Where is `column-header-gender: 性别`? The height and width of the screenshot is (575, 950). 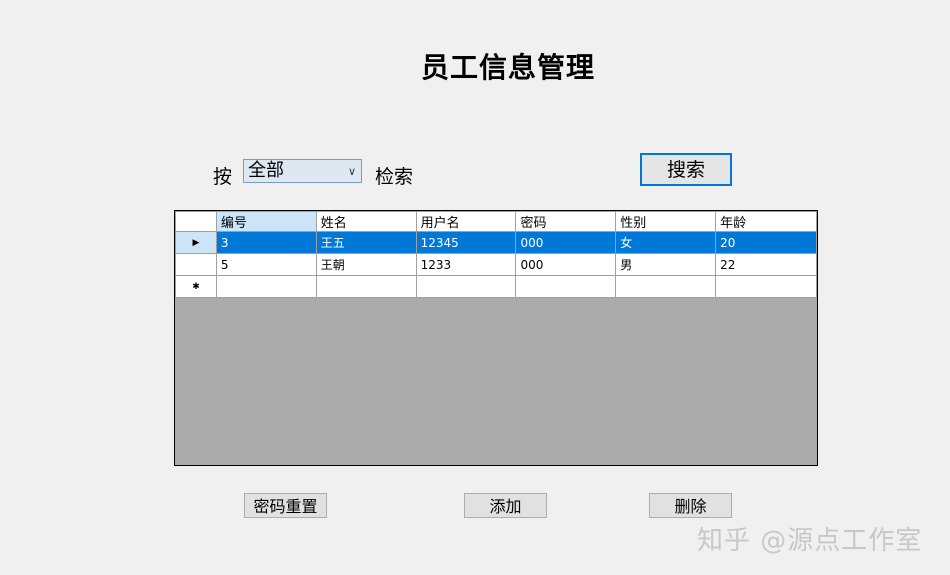
column-header-gender: 性别 is located at coordinates (666, 221).